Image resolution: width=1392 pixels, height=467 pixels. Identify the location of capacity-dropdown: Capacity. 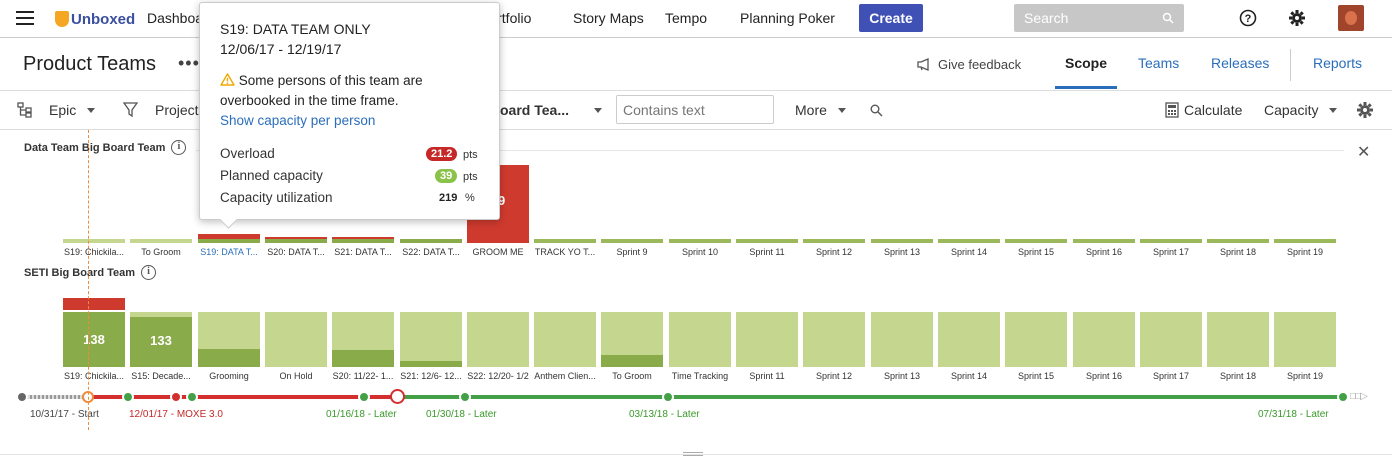
(1301, 110).